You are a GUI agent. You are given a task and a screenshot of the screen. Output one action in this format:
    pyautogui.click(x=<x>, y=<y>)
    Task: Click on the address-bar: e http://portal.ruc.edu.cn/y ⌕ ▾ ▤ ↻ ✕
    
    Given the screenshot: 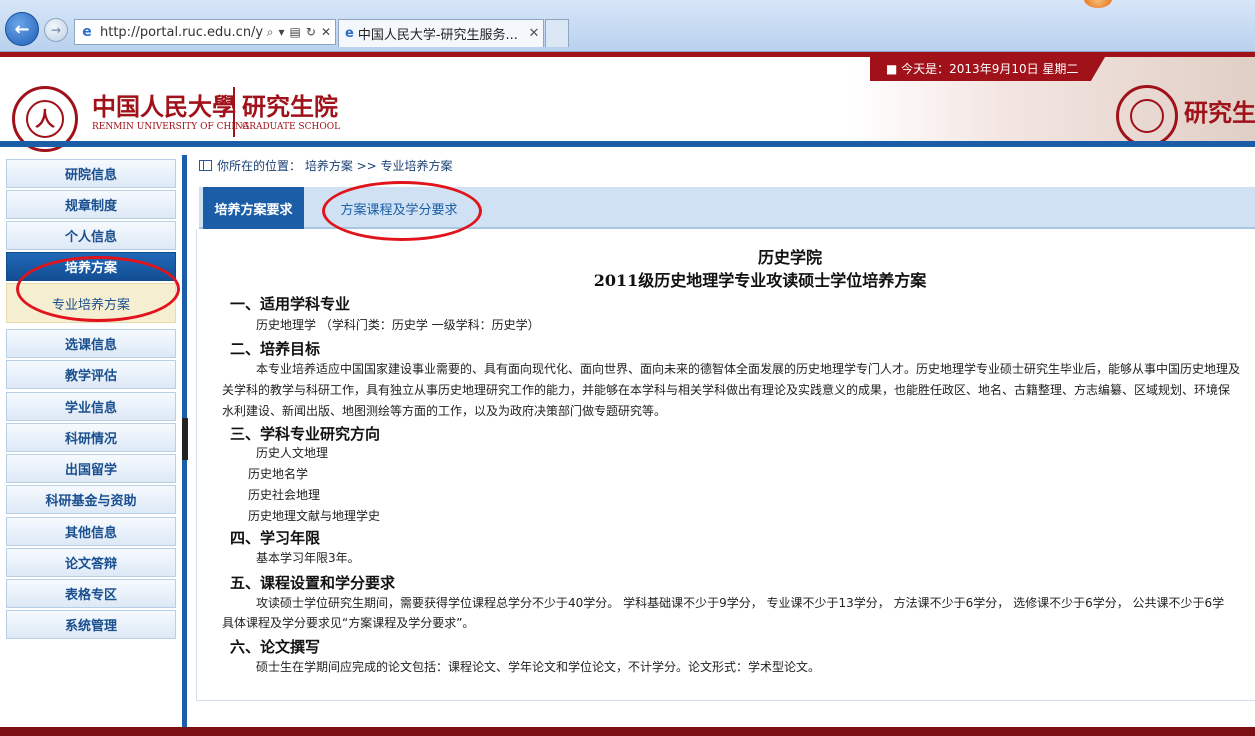 What is the action you would take?
    pyautogui.click(x=205, y=32)
    